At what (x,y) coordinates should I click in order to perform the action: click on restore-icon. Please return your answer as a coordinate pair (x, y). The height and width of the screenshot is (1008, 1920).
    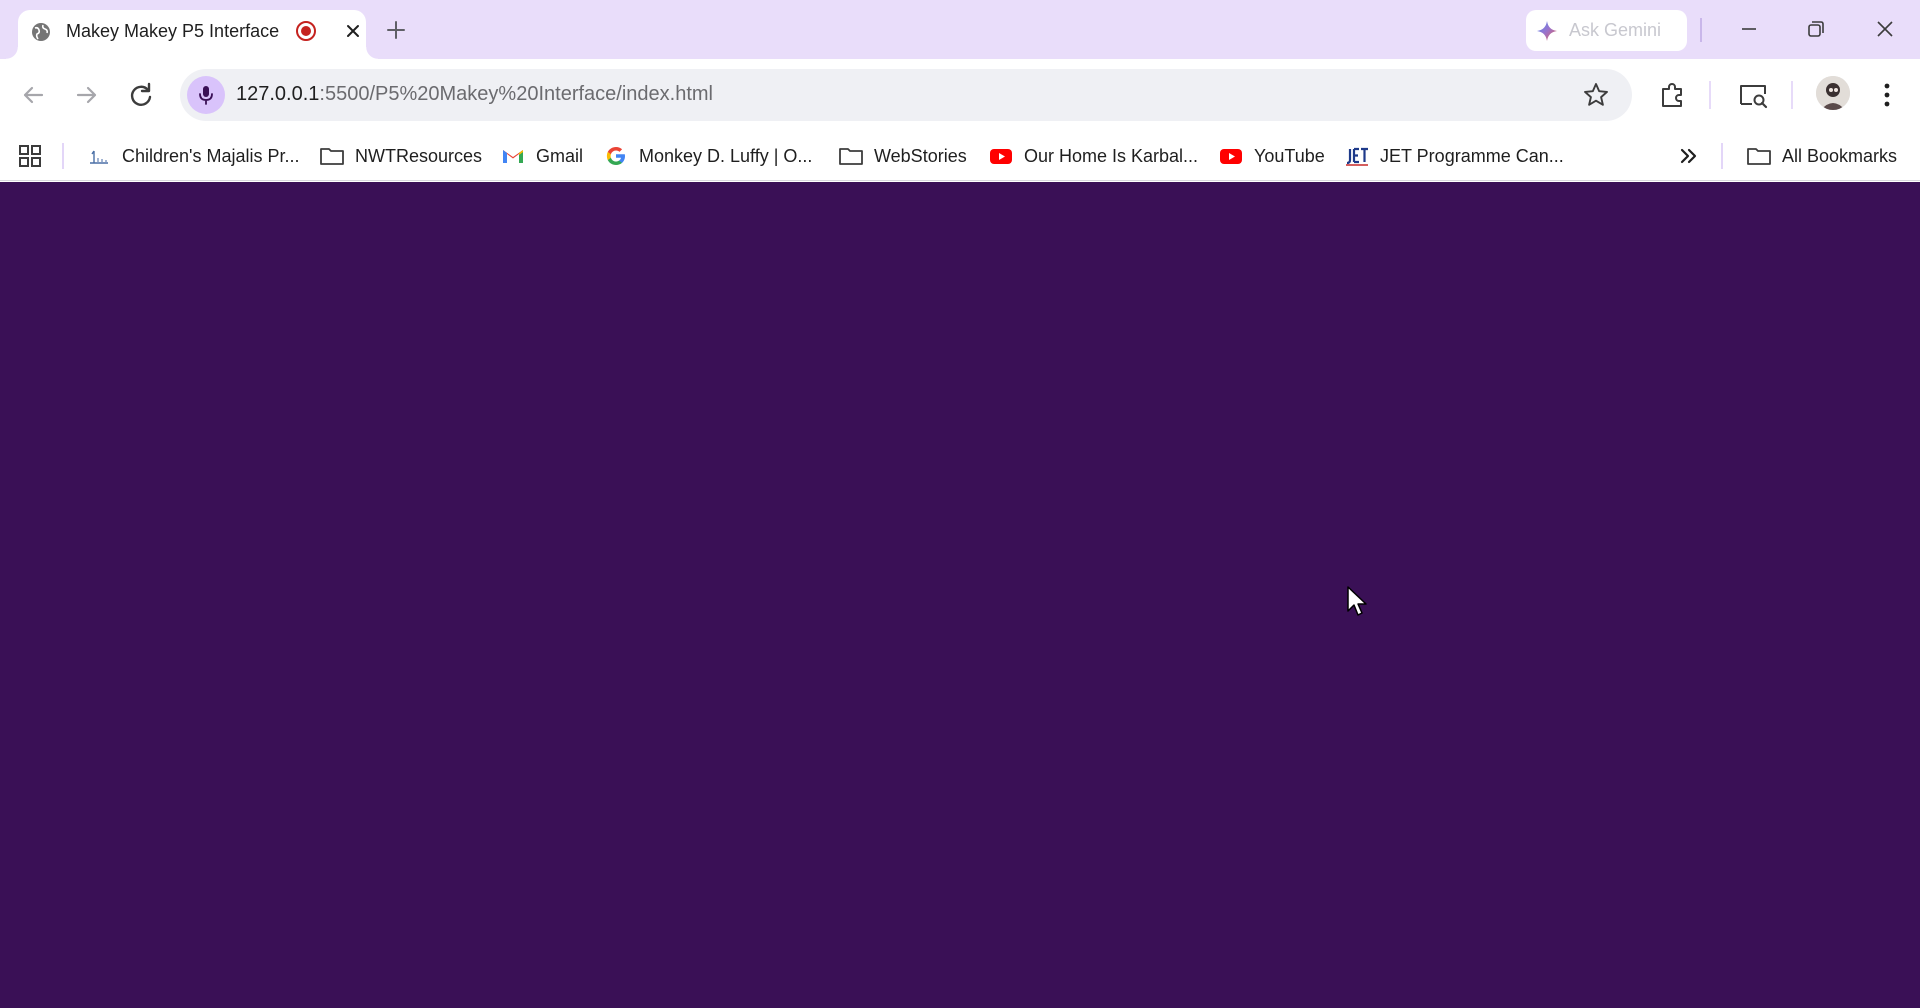
    Looking at the image, I should click on (1816, 29).